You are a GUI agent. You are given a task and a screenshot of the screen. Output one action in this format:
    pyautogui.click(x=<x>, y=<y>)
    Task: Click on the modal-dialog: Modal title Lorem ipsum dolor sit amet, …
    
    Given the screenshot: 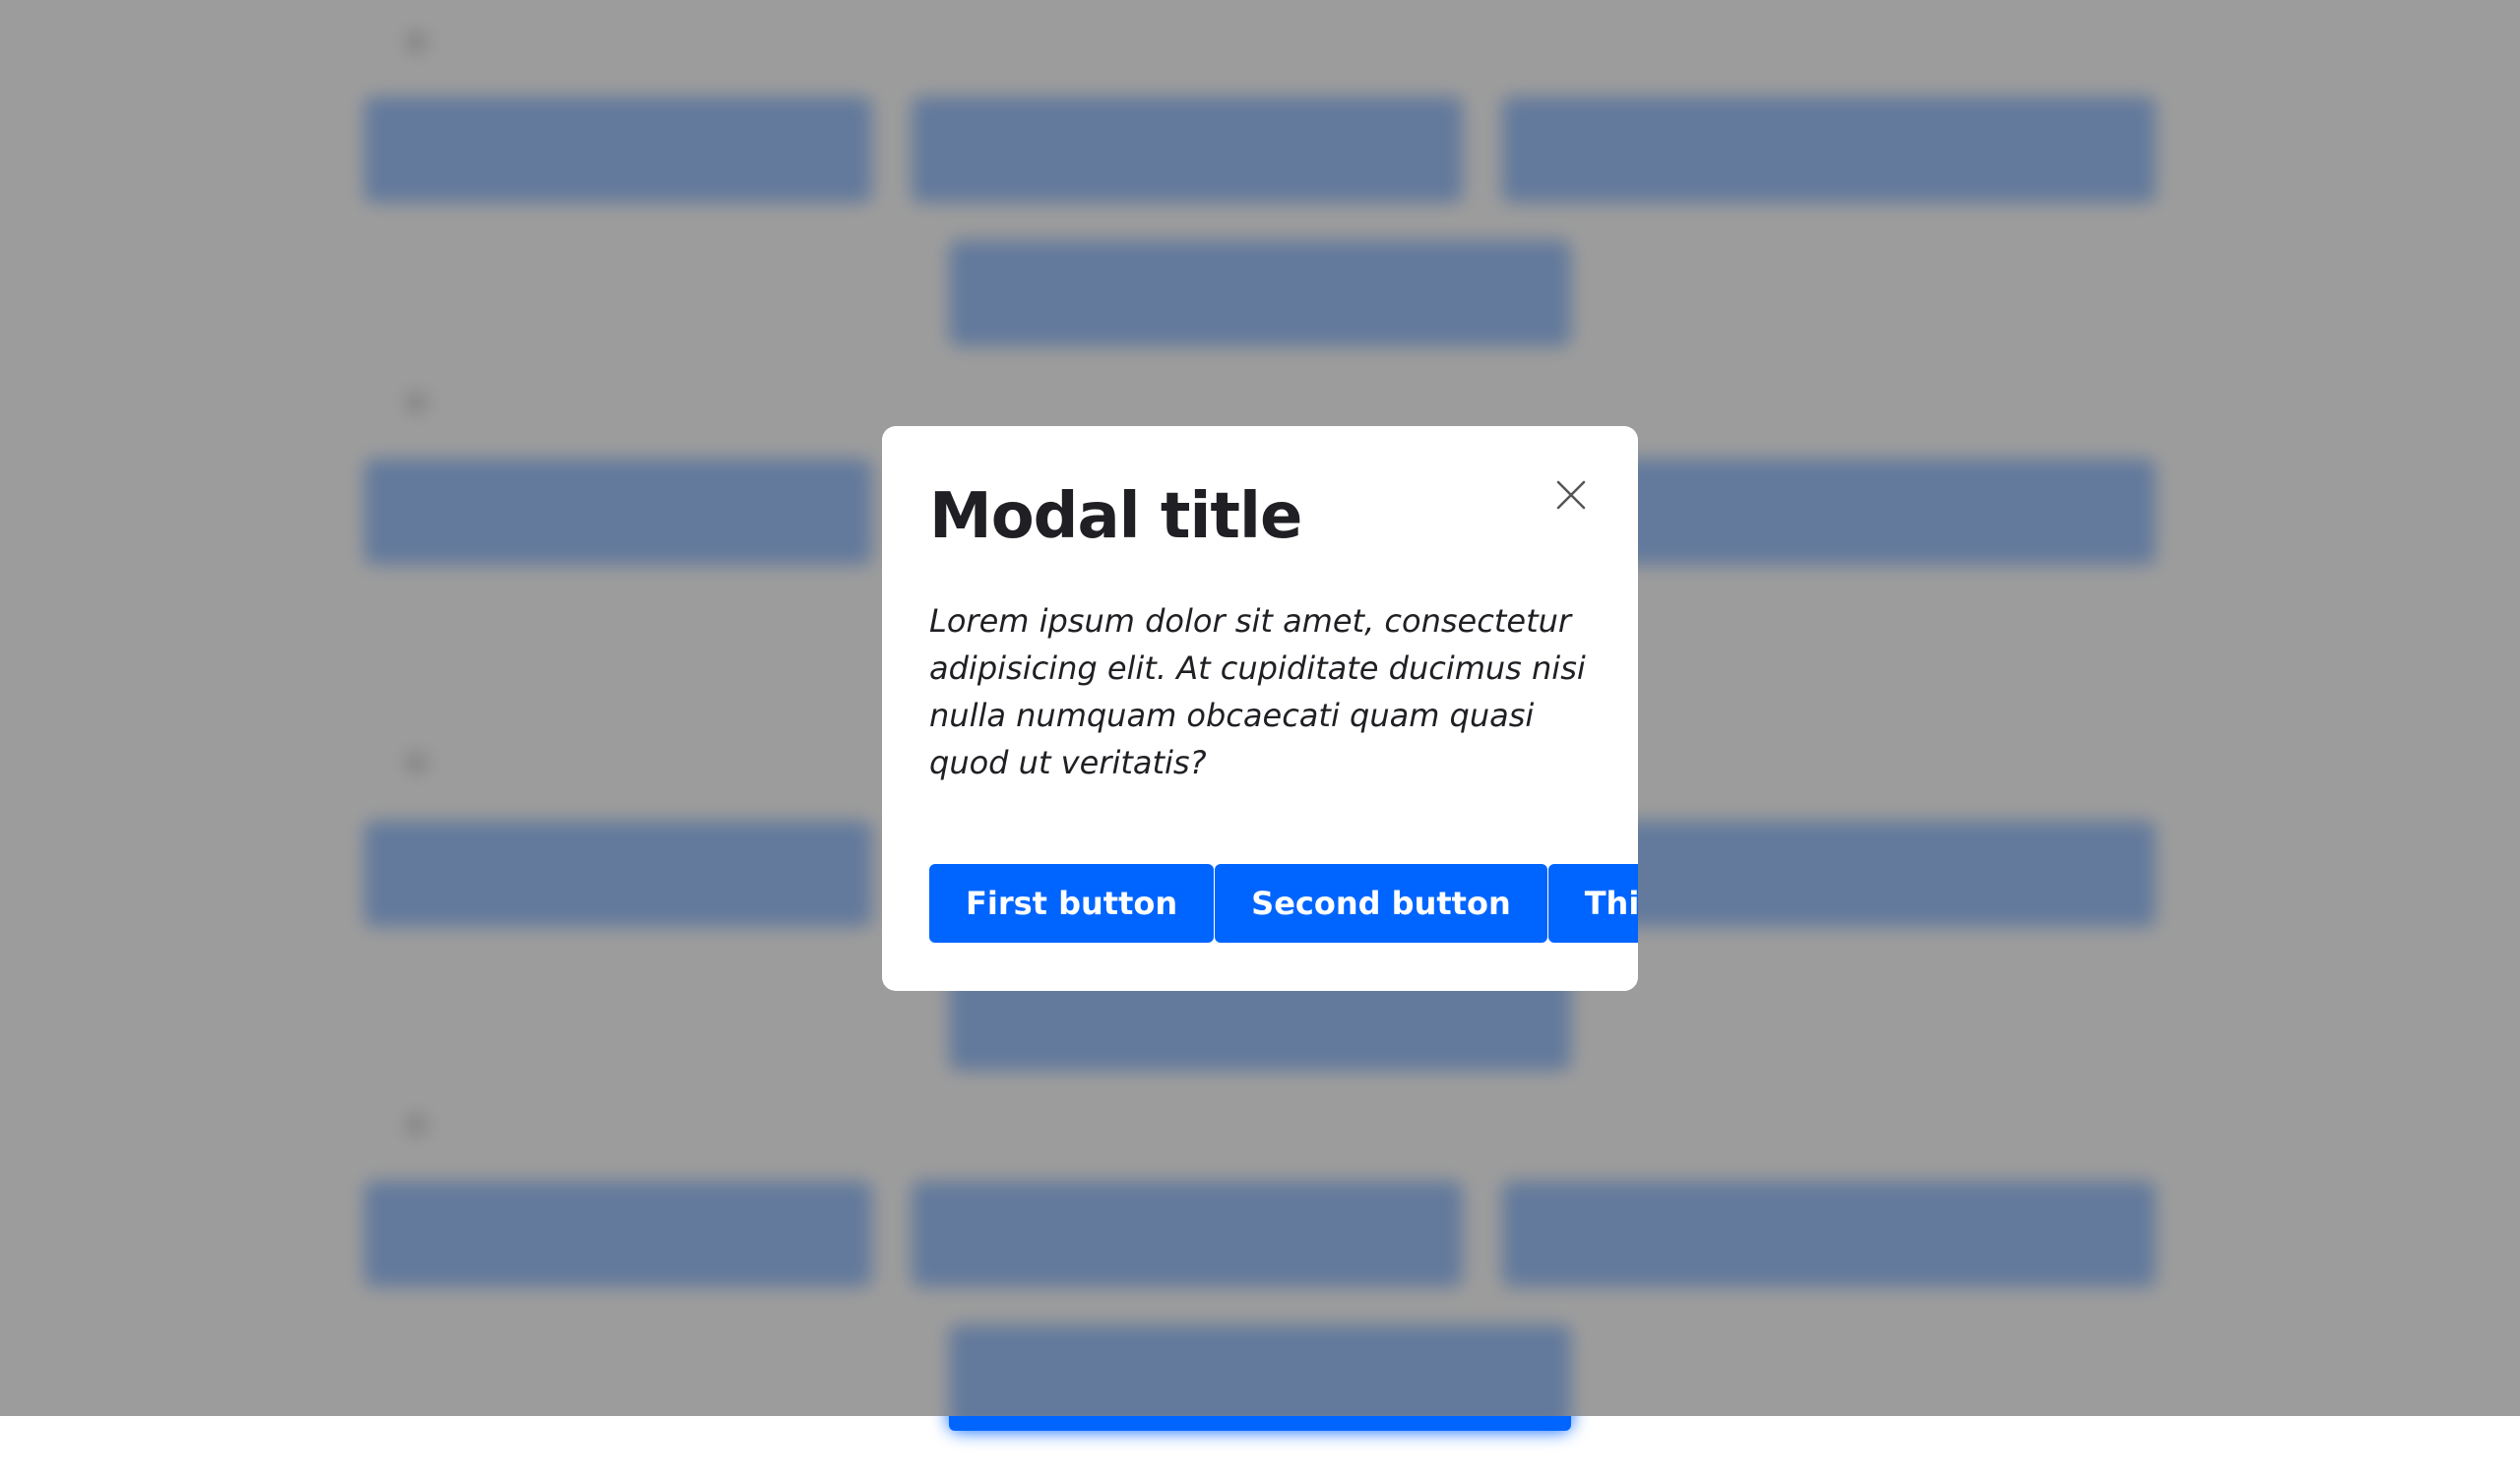 What is the action you would take?
    pyautogui.click(x=1260, y=708)
    